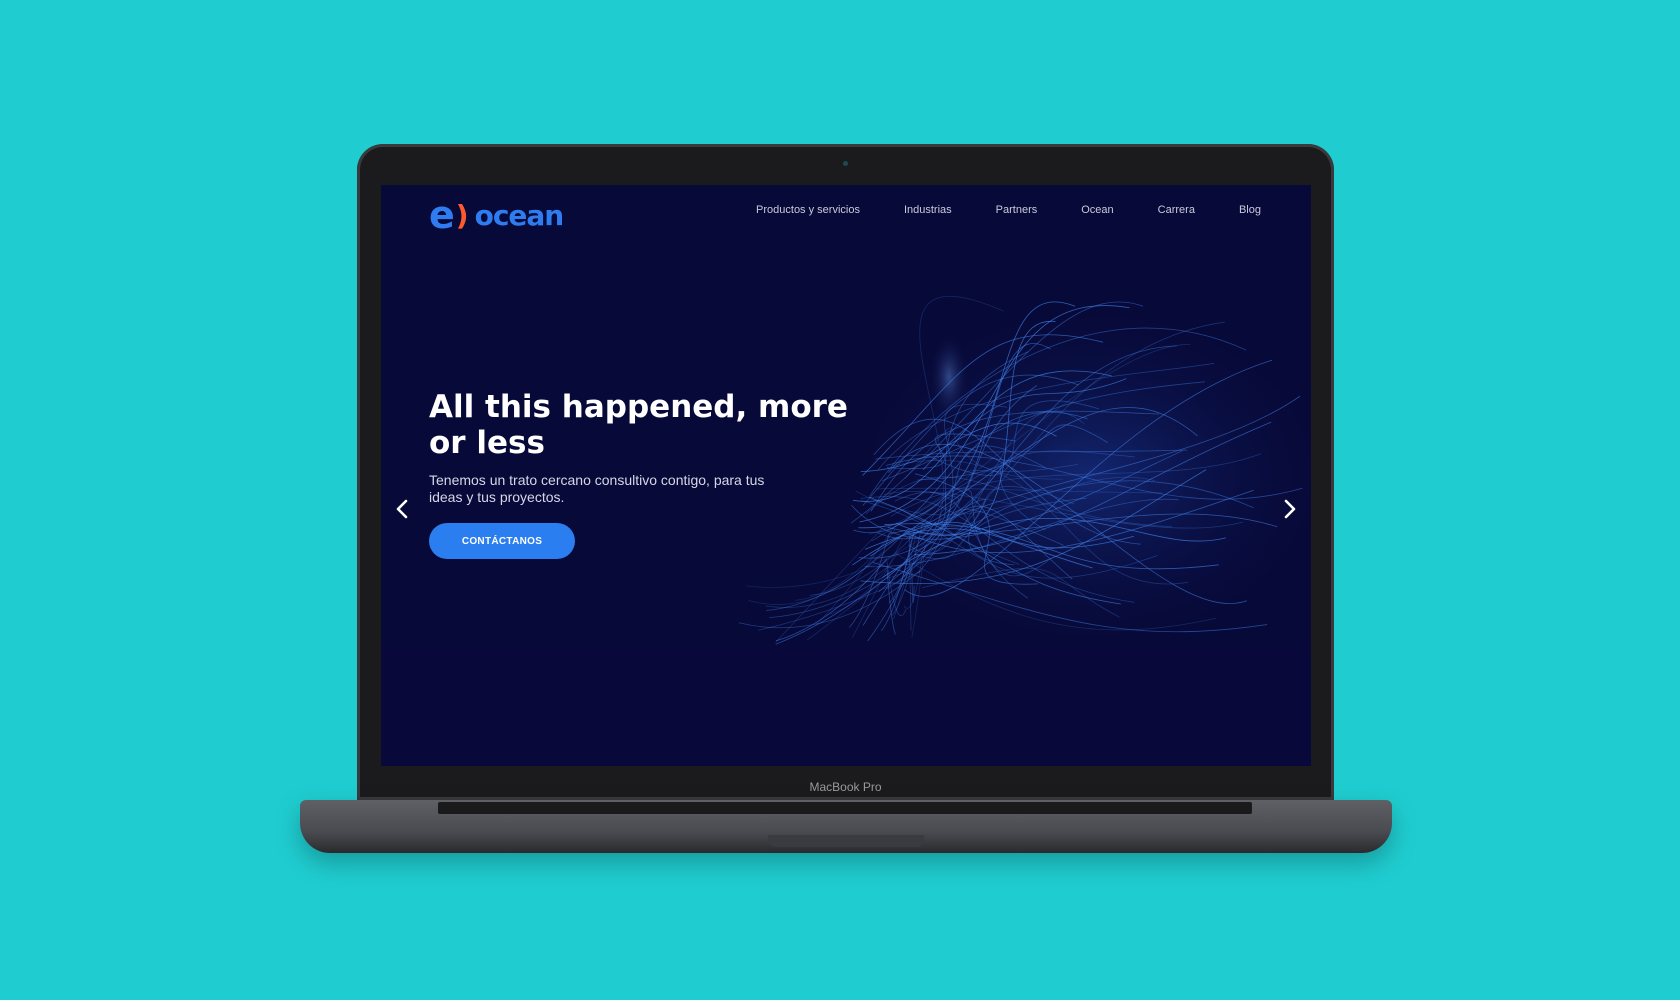 The height and width of the screenshot is (1000, 1680). Describe the element at coordinates (1176, 210) in the screenshot. I see `nav-item-carrera: Carrera` at that location.